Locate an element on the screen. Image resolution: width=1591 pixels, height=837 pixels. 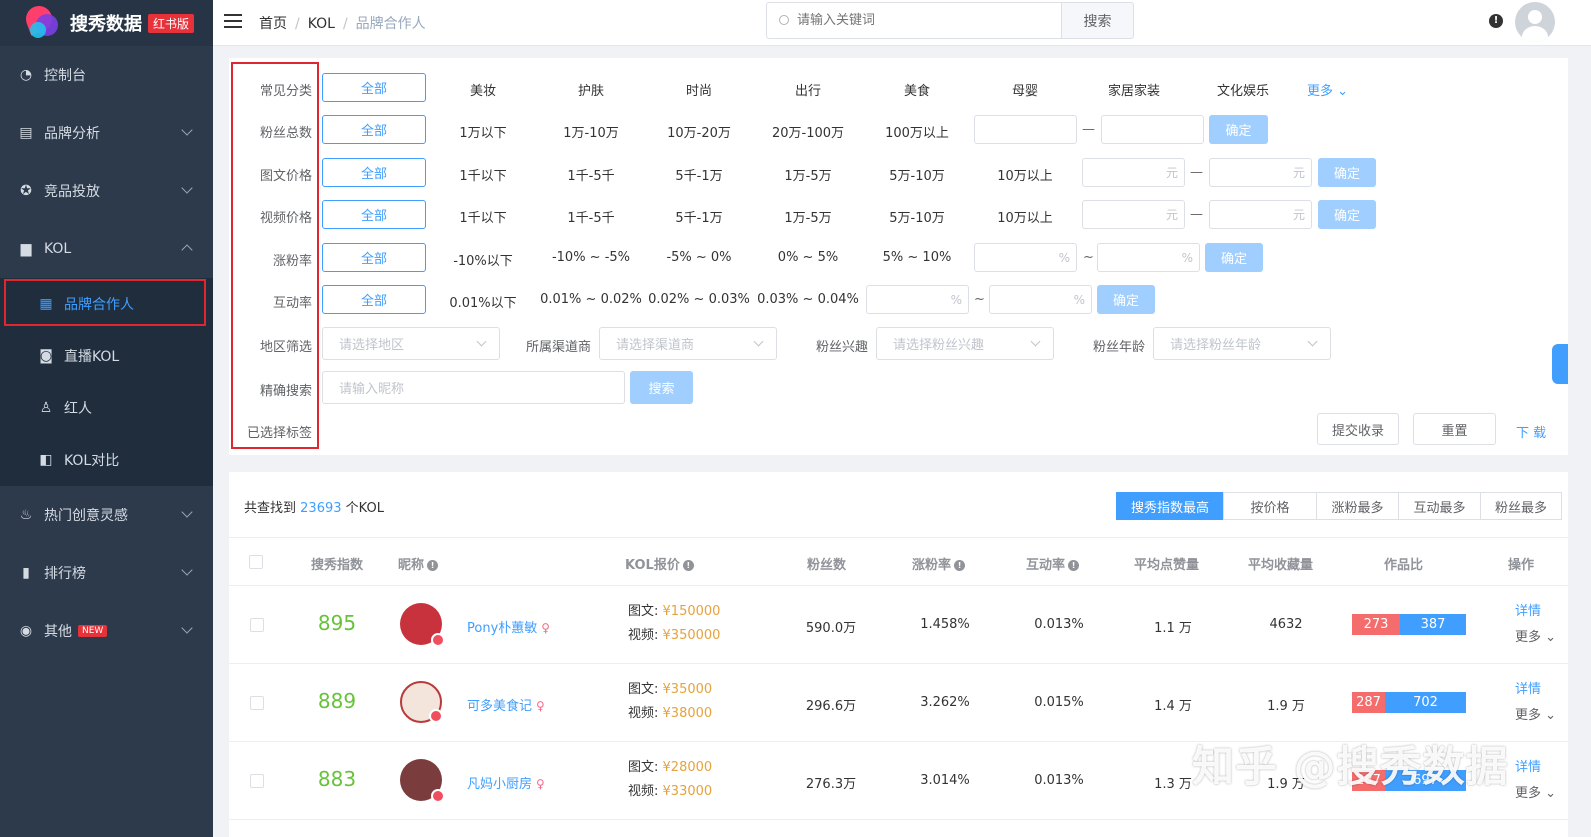
fans-option: 1万-10万 is located at coordinates (591, 131).